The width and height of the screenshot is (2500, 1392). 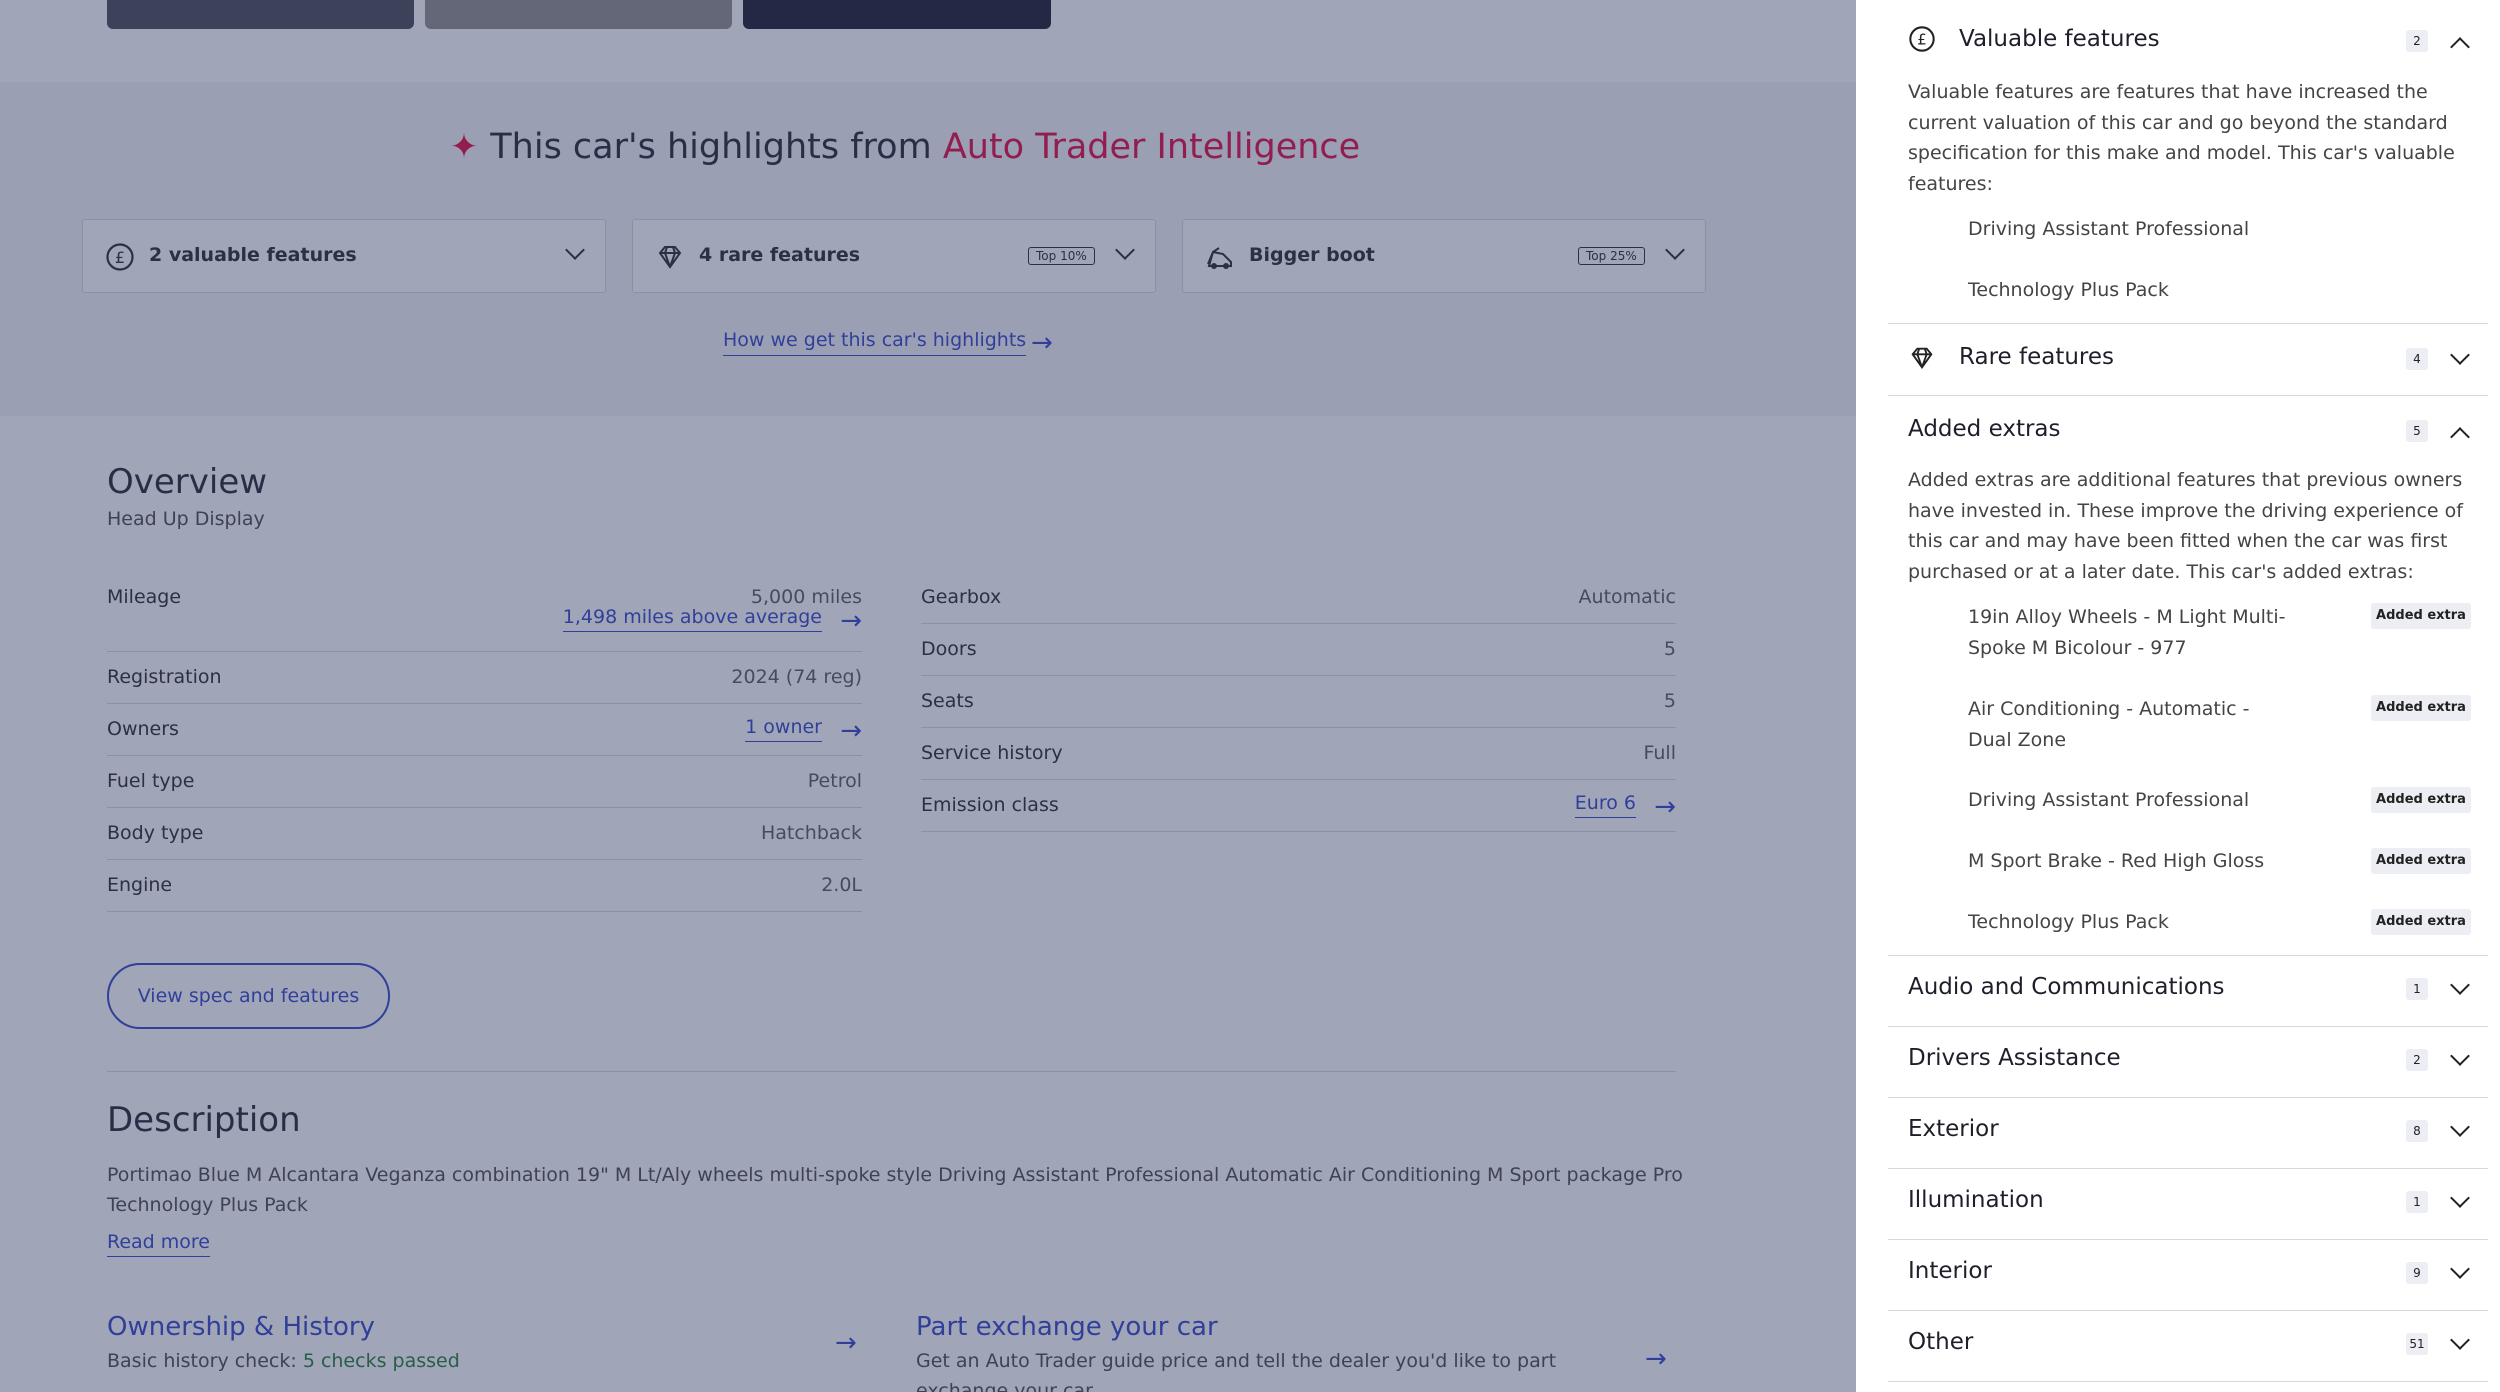 What do you see at coordinates (2188, 1133) in the screenshot?
I see `section-exterior: Exterior 8` at bounding box center [2188, 1133].